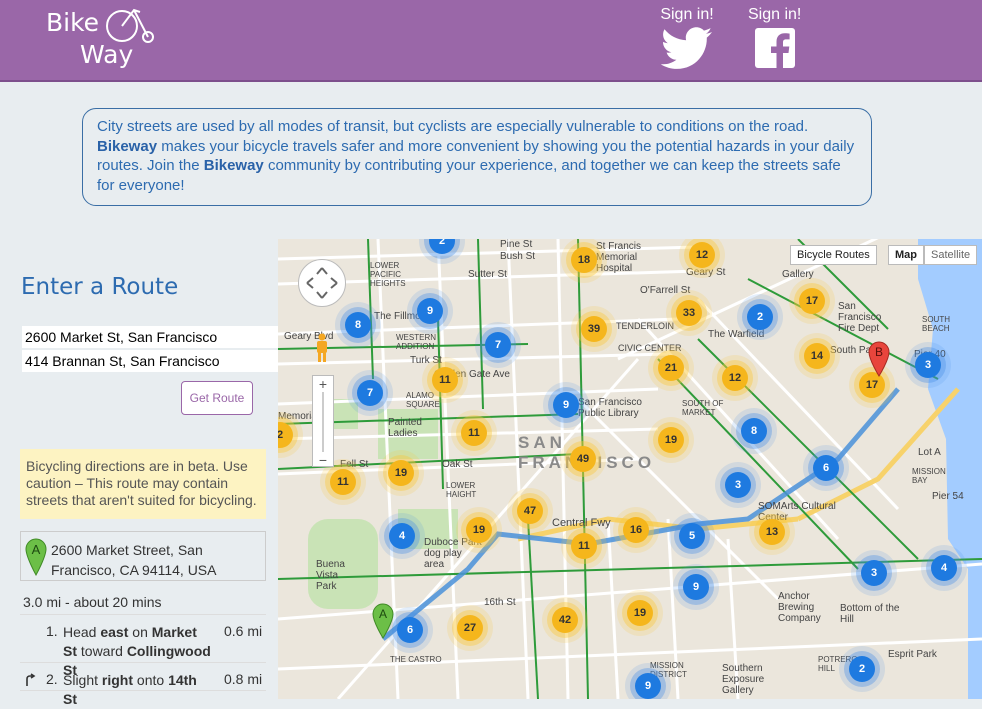 Image resolution: width=982 pixels, height=709 pixels. I want to click on map-label: THE CASTRO, so click(416, 659).